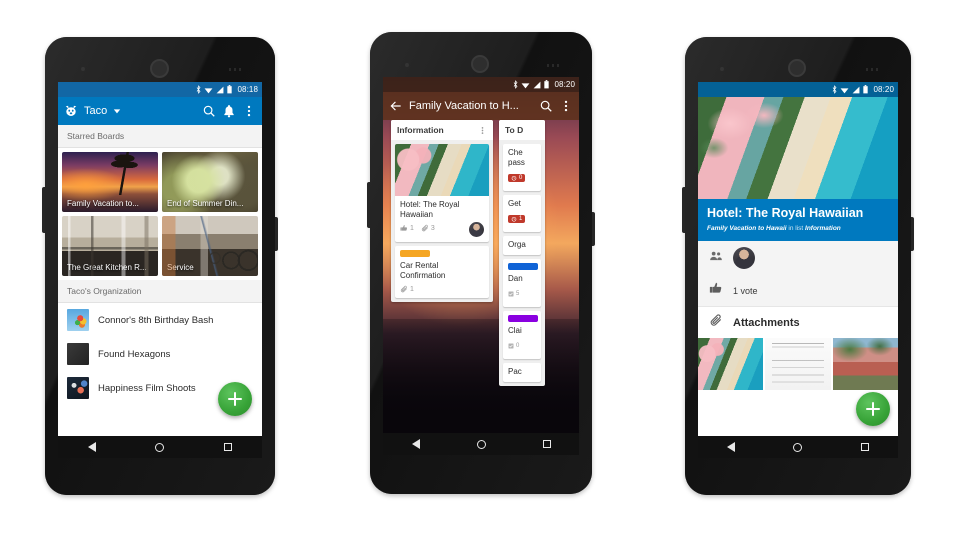 This screenshot has width=960, height=541. I want to click on due-date-badge: 0, so click(517, 178).